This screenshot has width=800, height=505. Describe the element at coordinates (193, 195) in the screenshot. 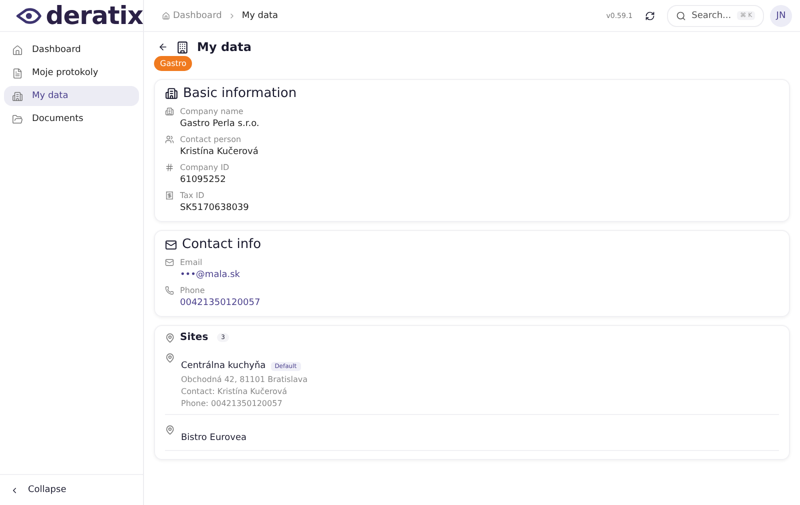

I see `field-label: Tax ID` at that location.